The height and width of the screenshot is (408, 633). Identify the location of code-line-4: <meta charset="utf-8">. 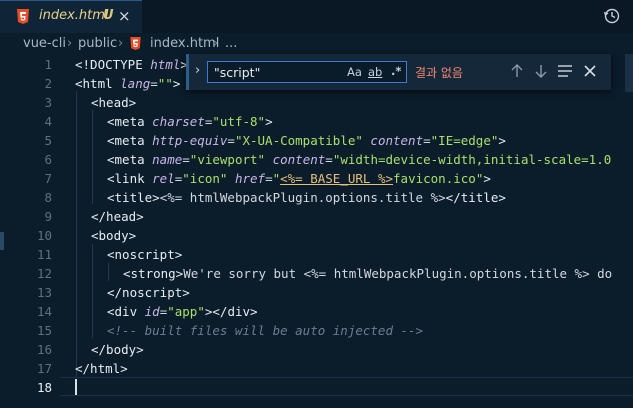
(190, 121).